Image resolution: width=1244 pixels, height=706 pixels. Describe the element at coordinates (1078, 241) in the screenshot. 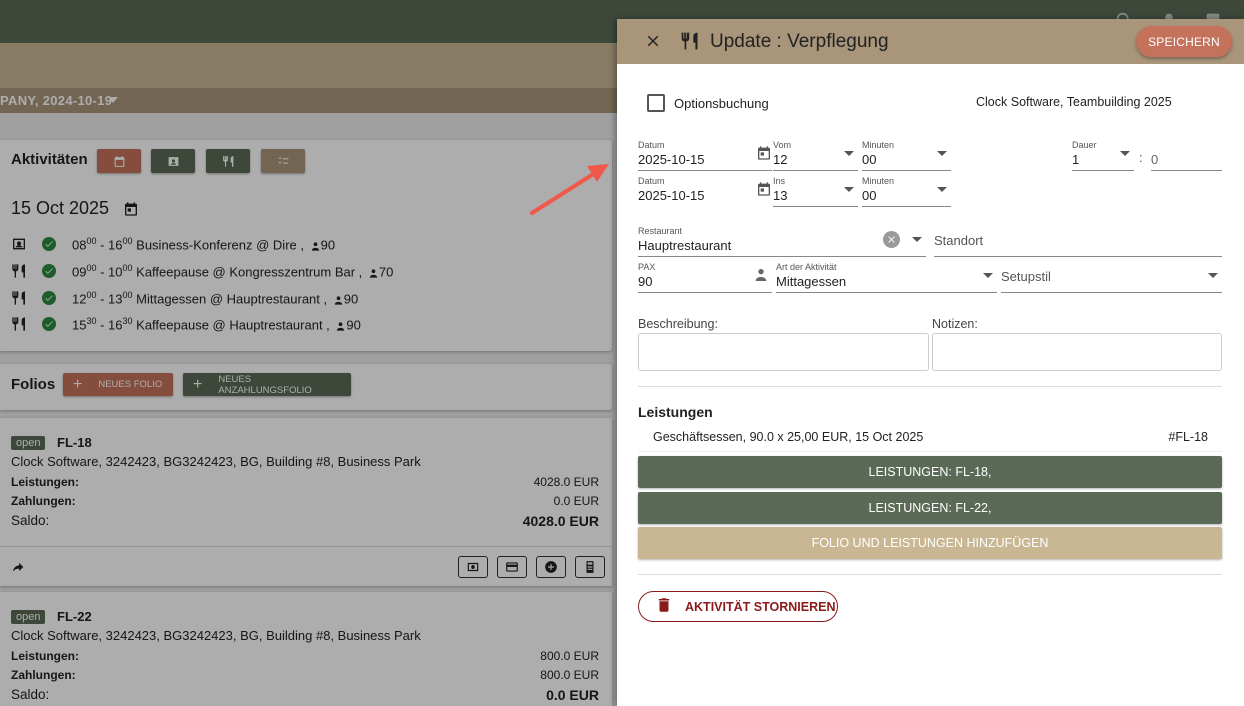

I see `location-input: Standort` at that location.